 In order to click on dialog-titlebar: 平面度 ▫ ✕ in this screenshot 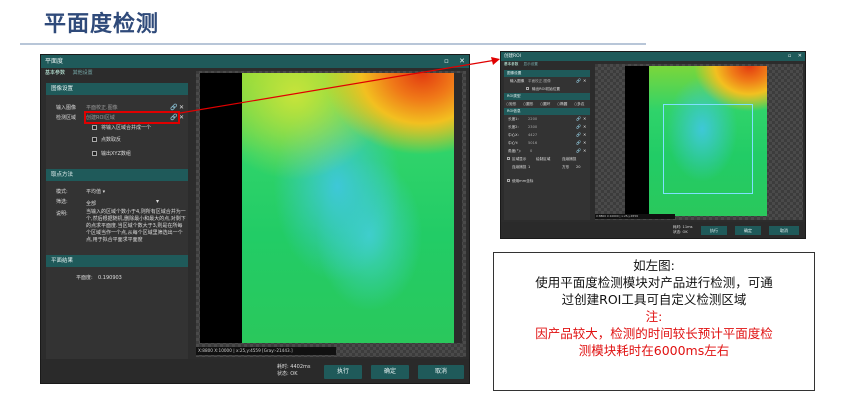, I will do `click(255, 61)`.